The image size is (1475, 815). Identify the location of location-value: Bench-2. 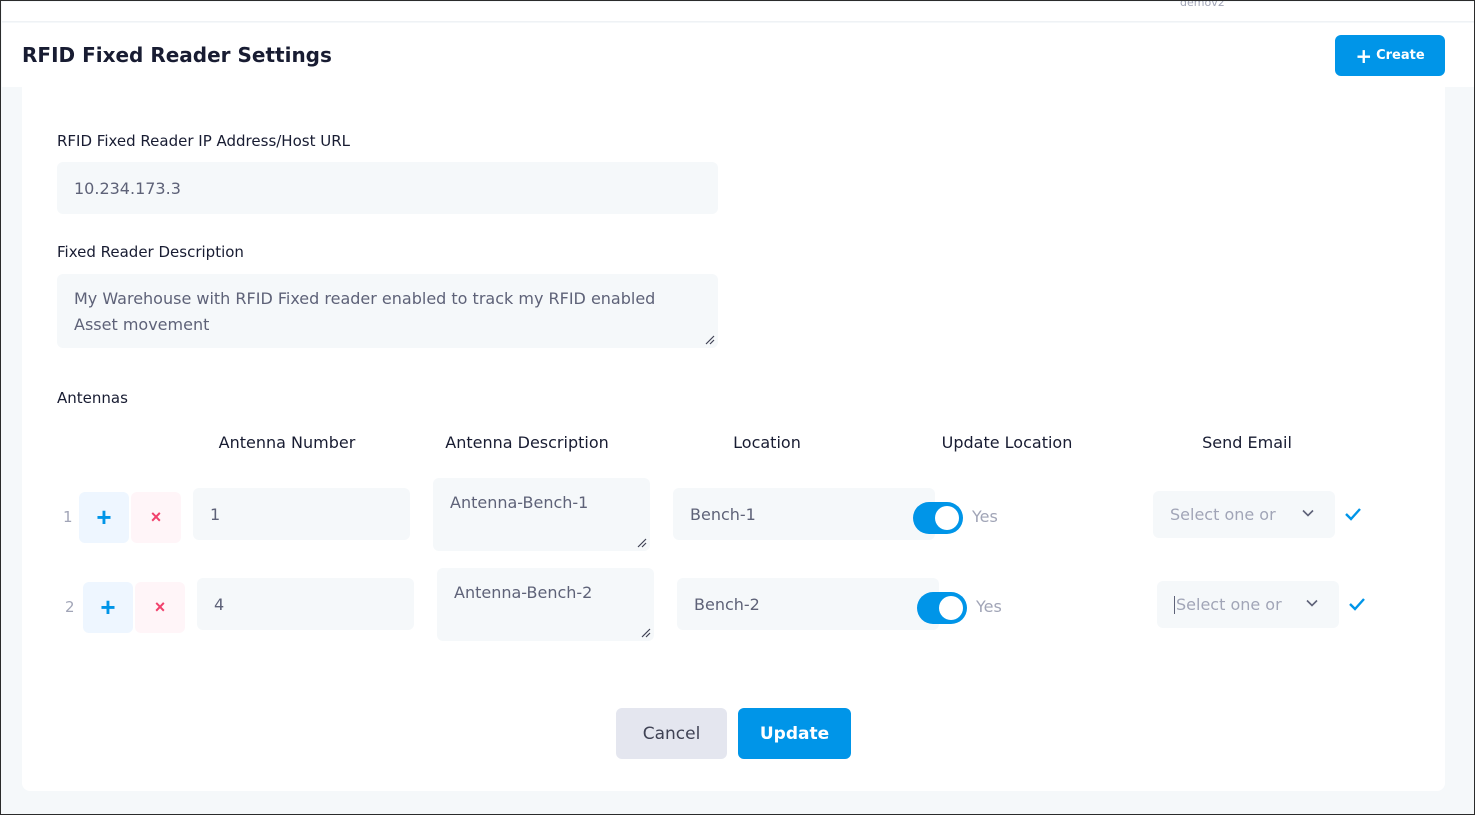
(727, 604).